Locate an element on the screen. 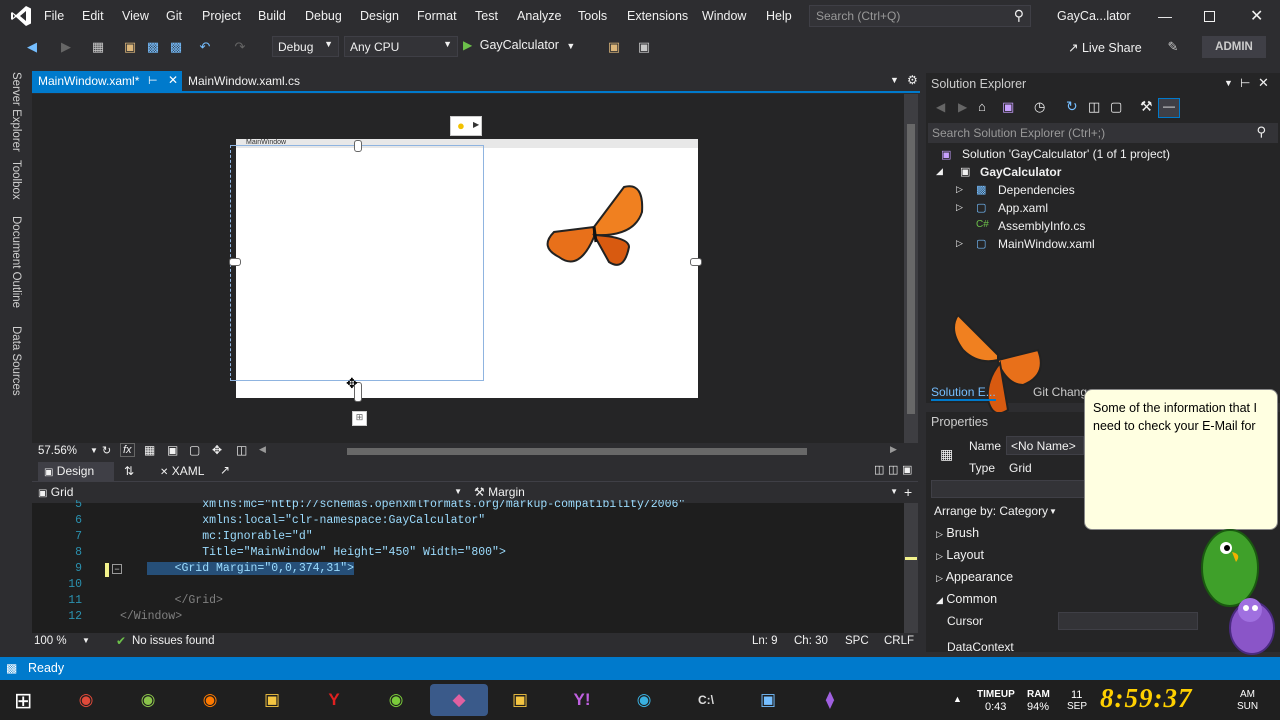 Image resolution: width=1280 pixels, height=720 pixels. menu-edit: Edit is located at coordinates (93, 16).